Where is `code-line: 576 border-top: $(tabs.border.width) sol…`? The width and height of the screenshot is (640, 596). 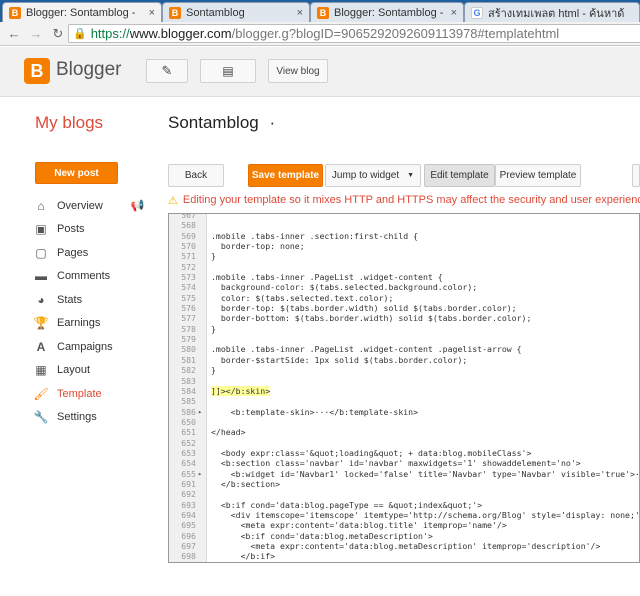 code-line: 576 border-top: $(tabs.border.width) sol… is located at coordinates (404, 308).